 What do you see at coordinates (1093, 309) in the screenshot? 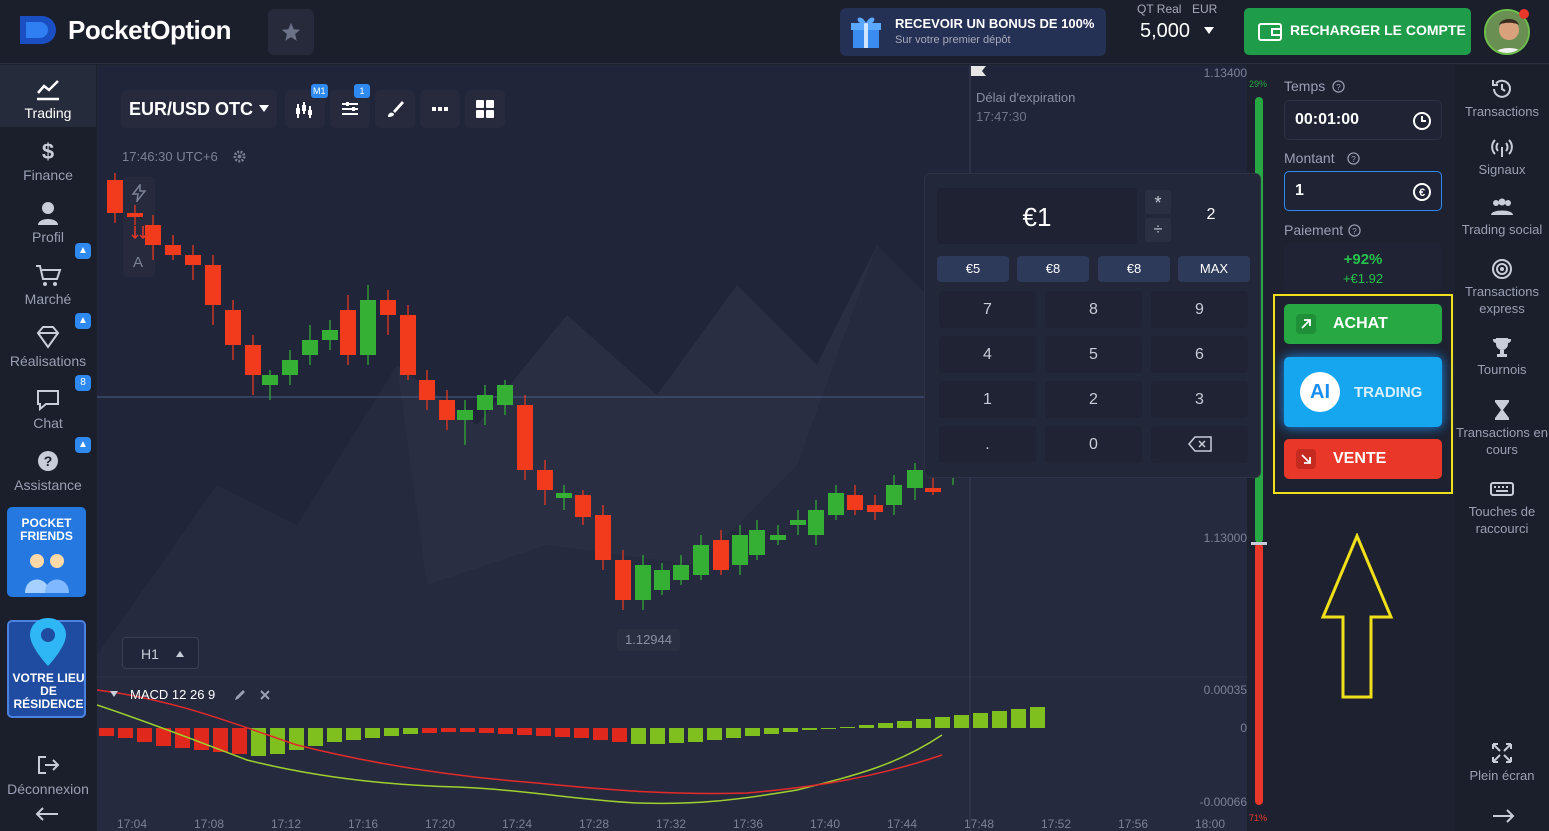
I see `key-8: 8` at bounding box center [1093, 309].